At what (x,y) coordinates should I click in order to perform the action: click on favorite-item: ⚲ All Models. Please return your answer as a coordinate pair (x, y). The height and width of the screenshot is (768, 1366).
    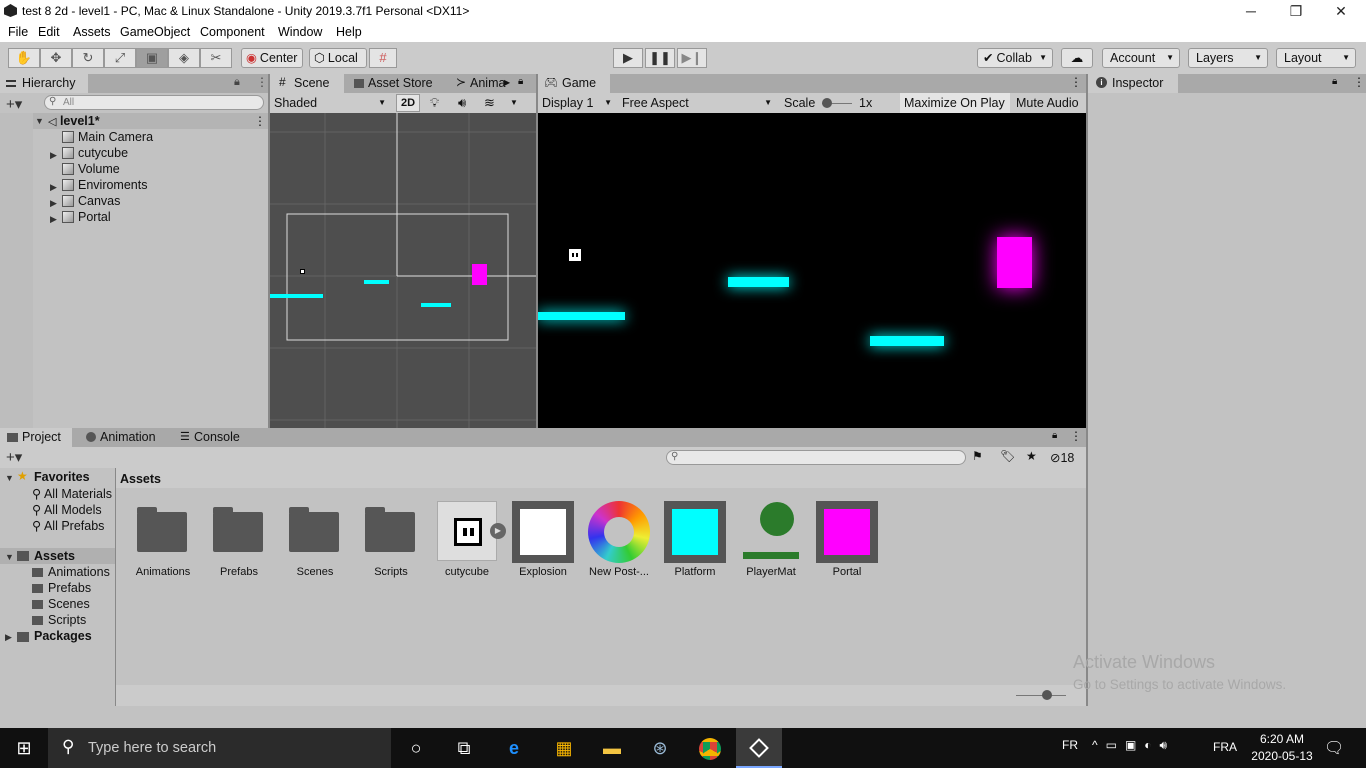
    Looking at the image, I should click on (67, 509).